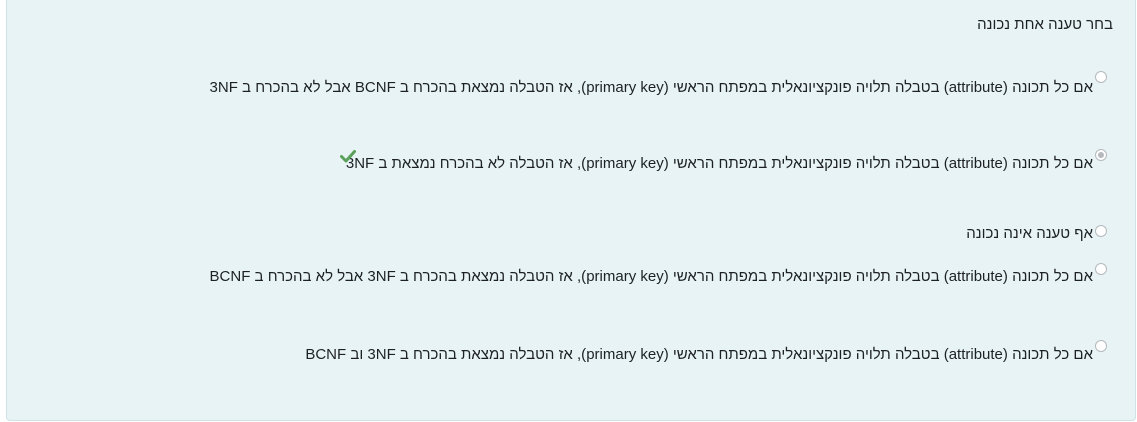 This screenshot has height=422, width=1137. What do you see at coordinates (1101, 155) in the screenshot?
I see `radio-button-selected` at bounding box center [1101, 155].